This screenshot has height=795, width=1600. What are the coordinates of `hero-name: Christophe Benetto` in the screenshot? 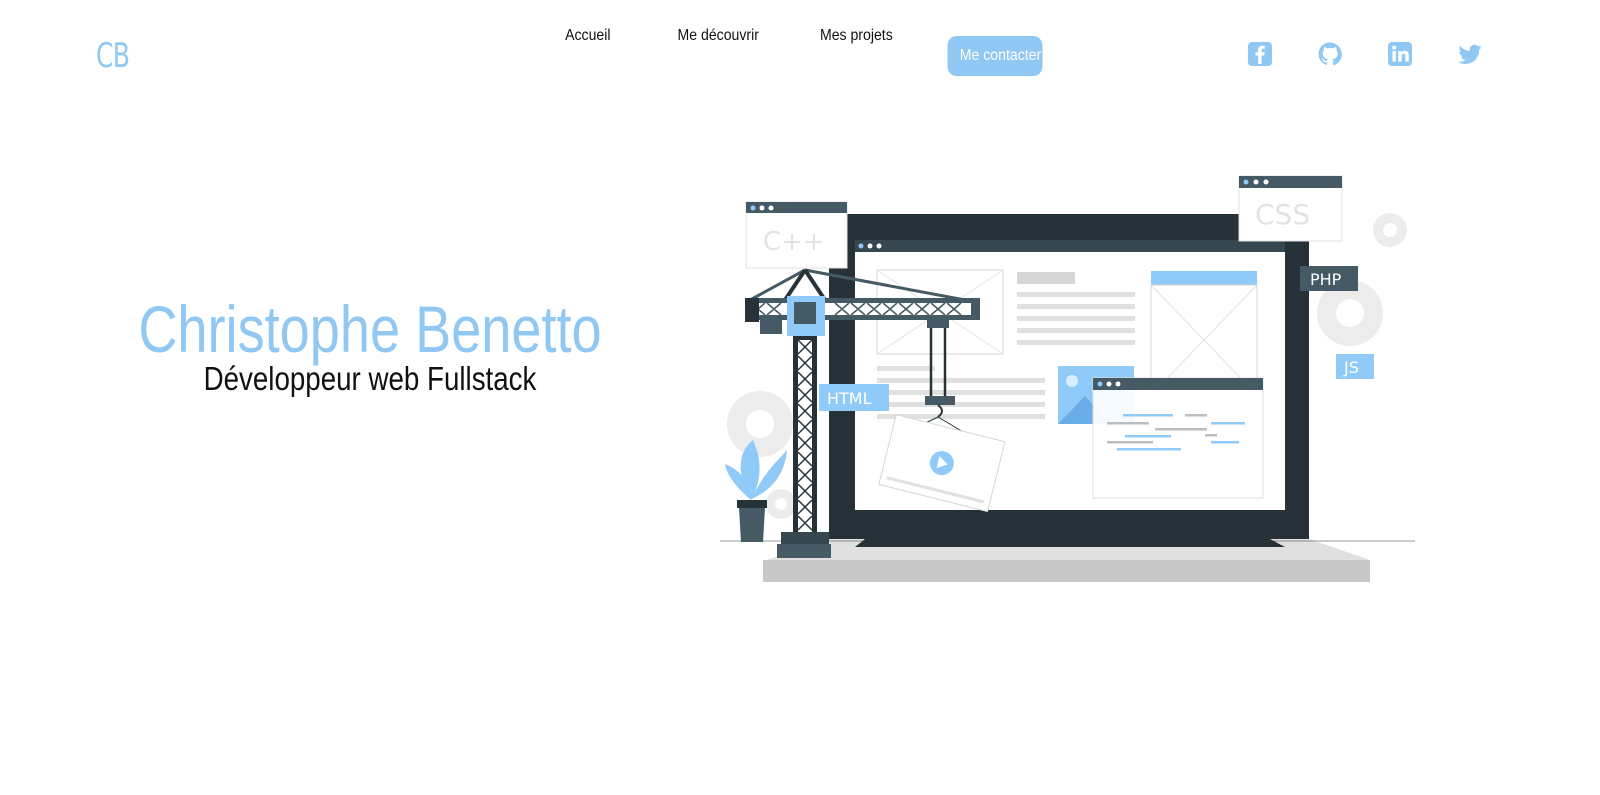 It's located at (370, 329).